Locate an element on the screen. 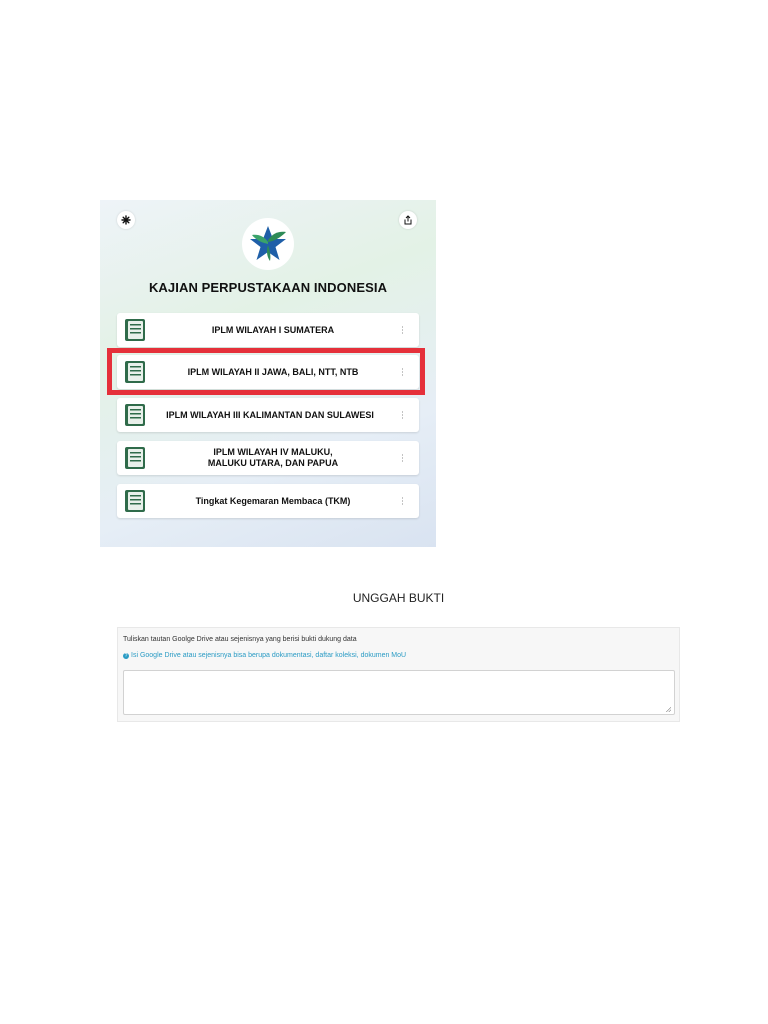 Image resolution: width=768 pixels, height=1024 pixels. menu-item-label: IPLM WILAYAH III KALIMANTAN DAN SULAWESI is located at coordinates (270, 414).